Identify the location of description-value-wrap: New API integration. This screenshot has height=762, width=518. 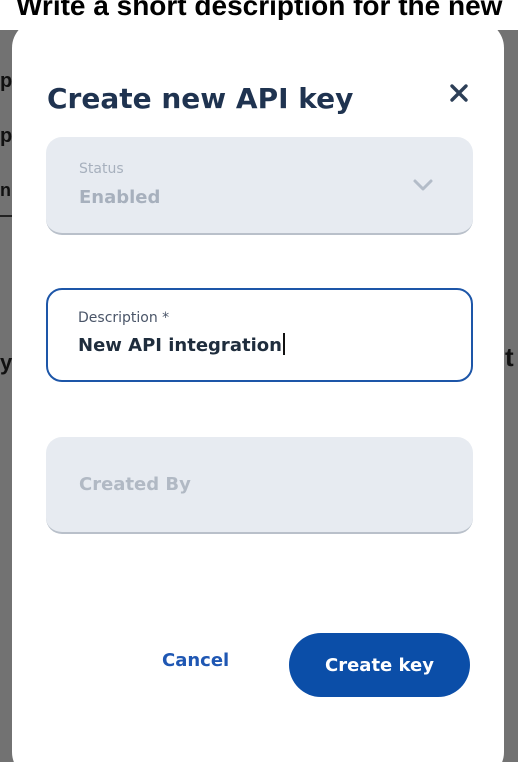
(181, 345).